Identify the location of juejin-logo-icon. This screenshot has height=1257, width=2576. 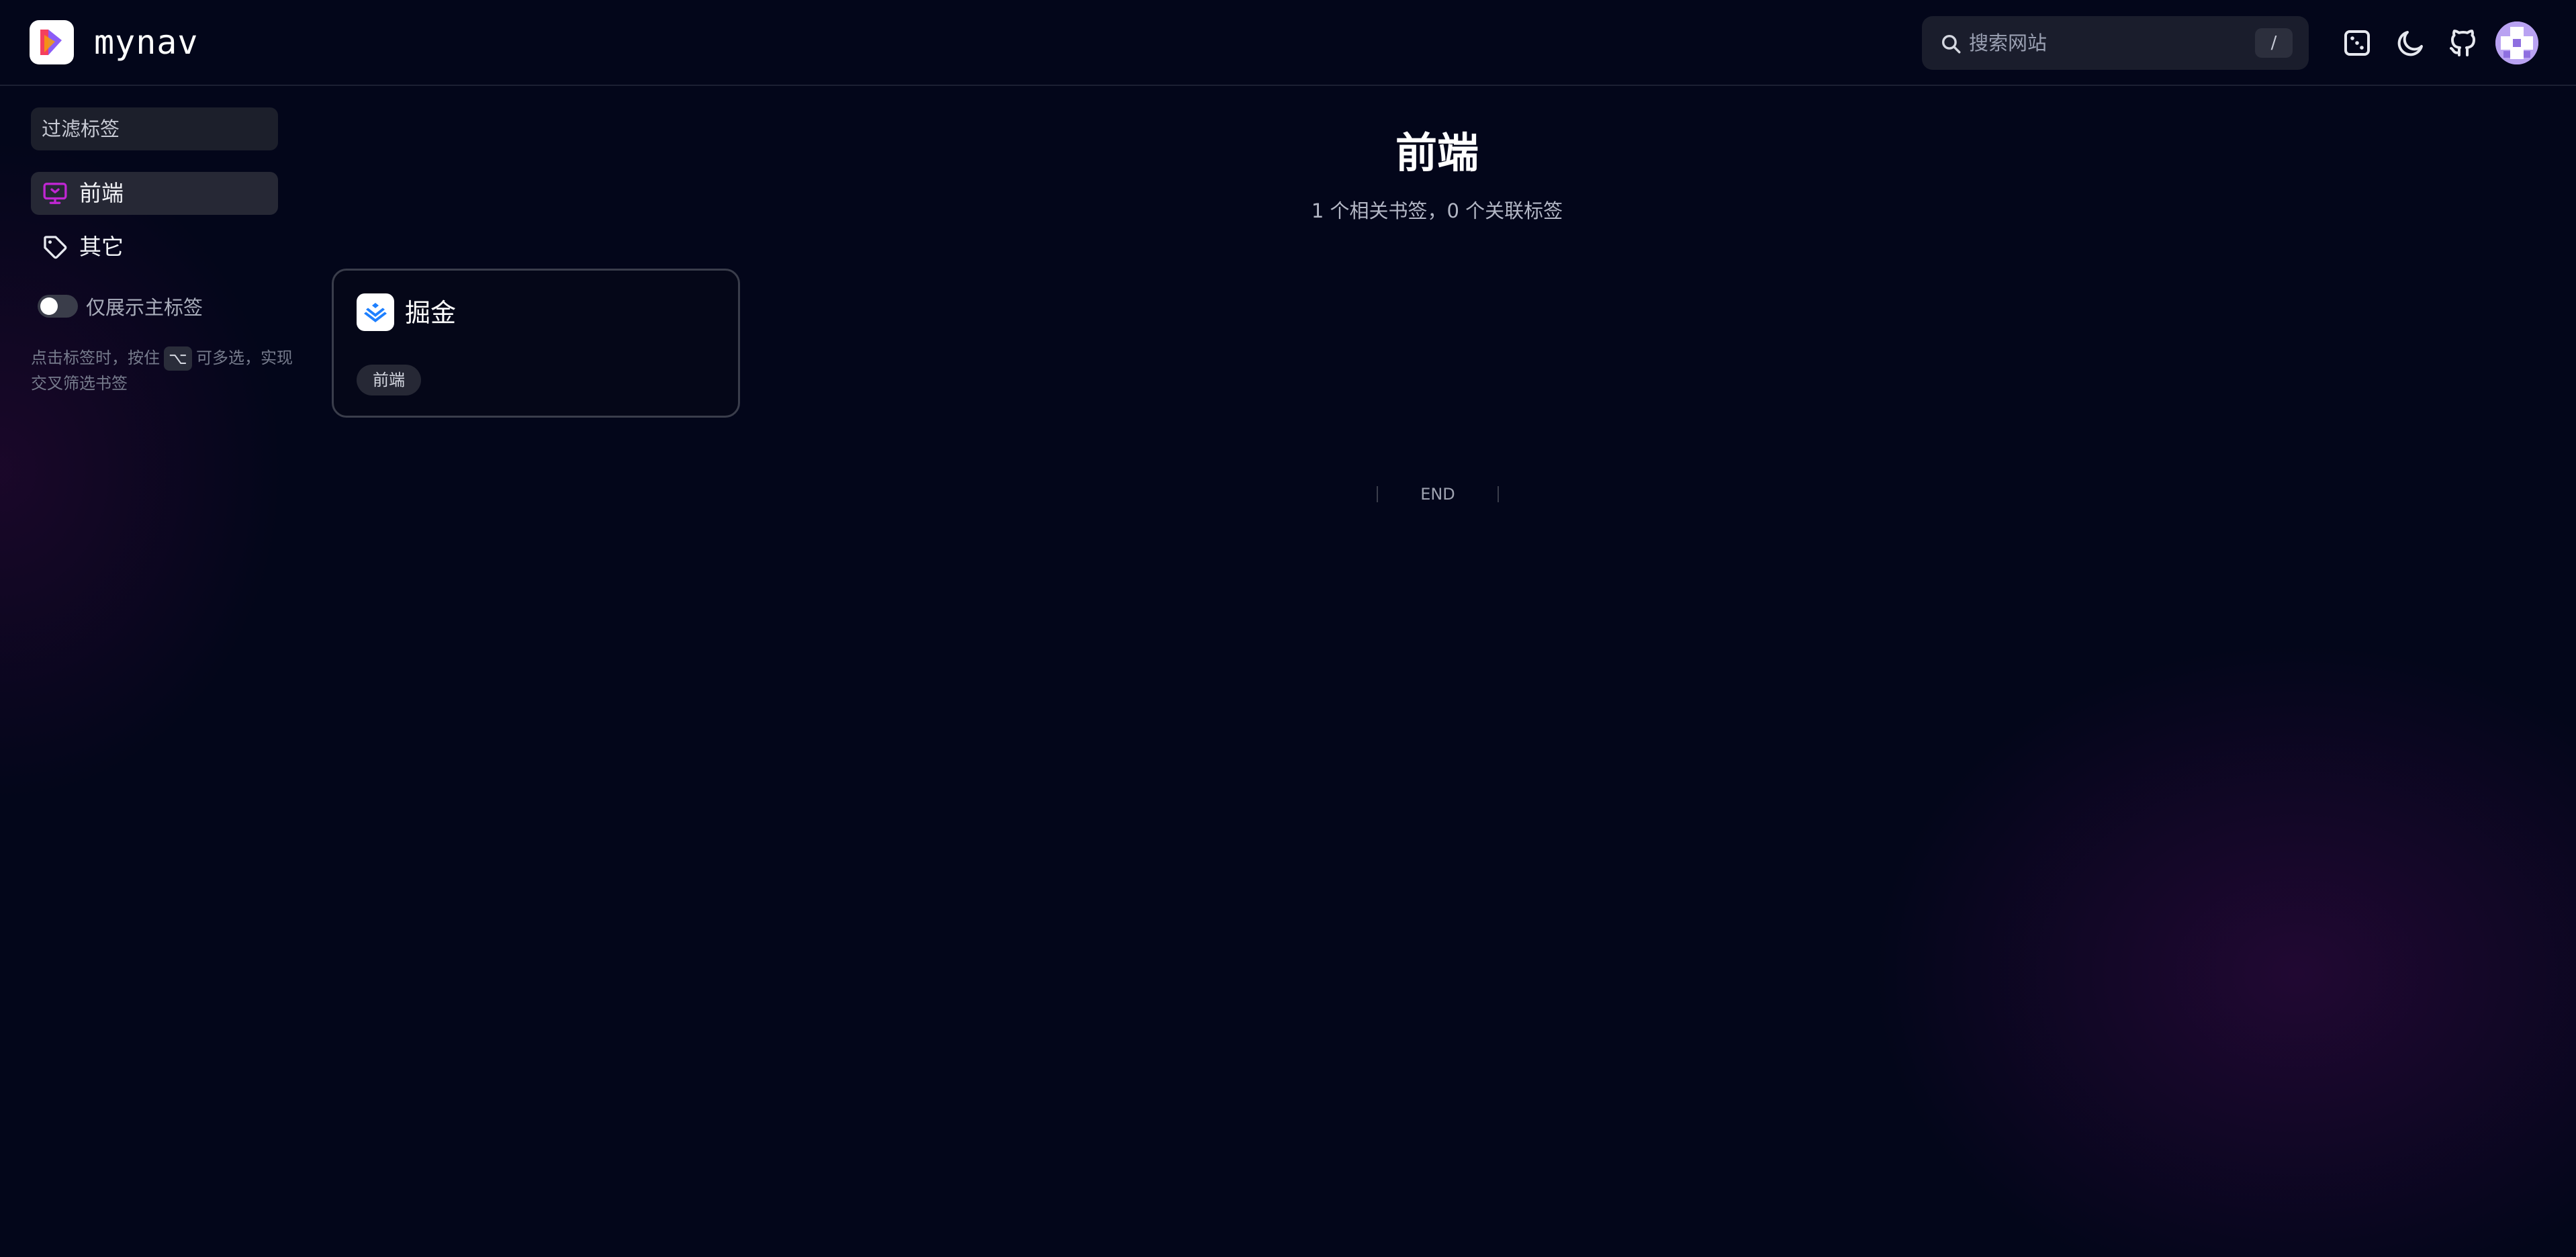
(375, 312).